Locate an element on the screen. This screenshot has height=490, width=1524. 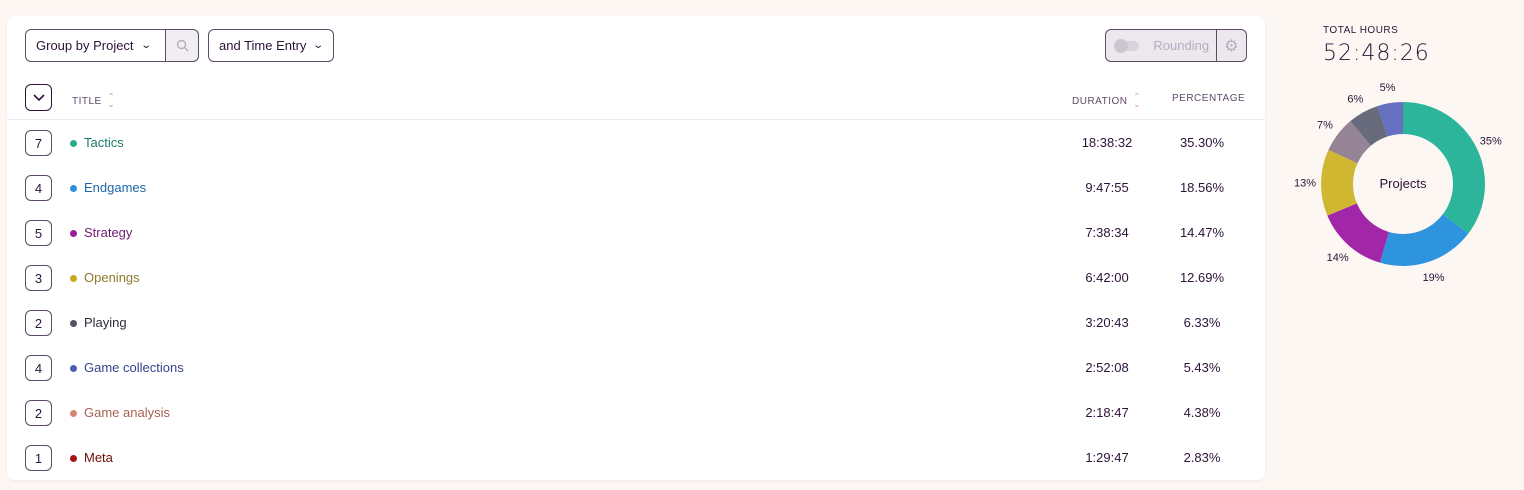
project-name: Openings is located at coordinates (112, 277).